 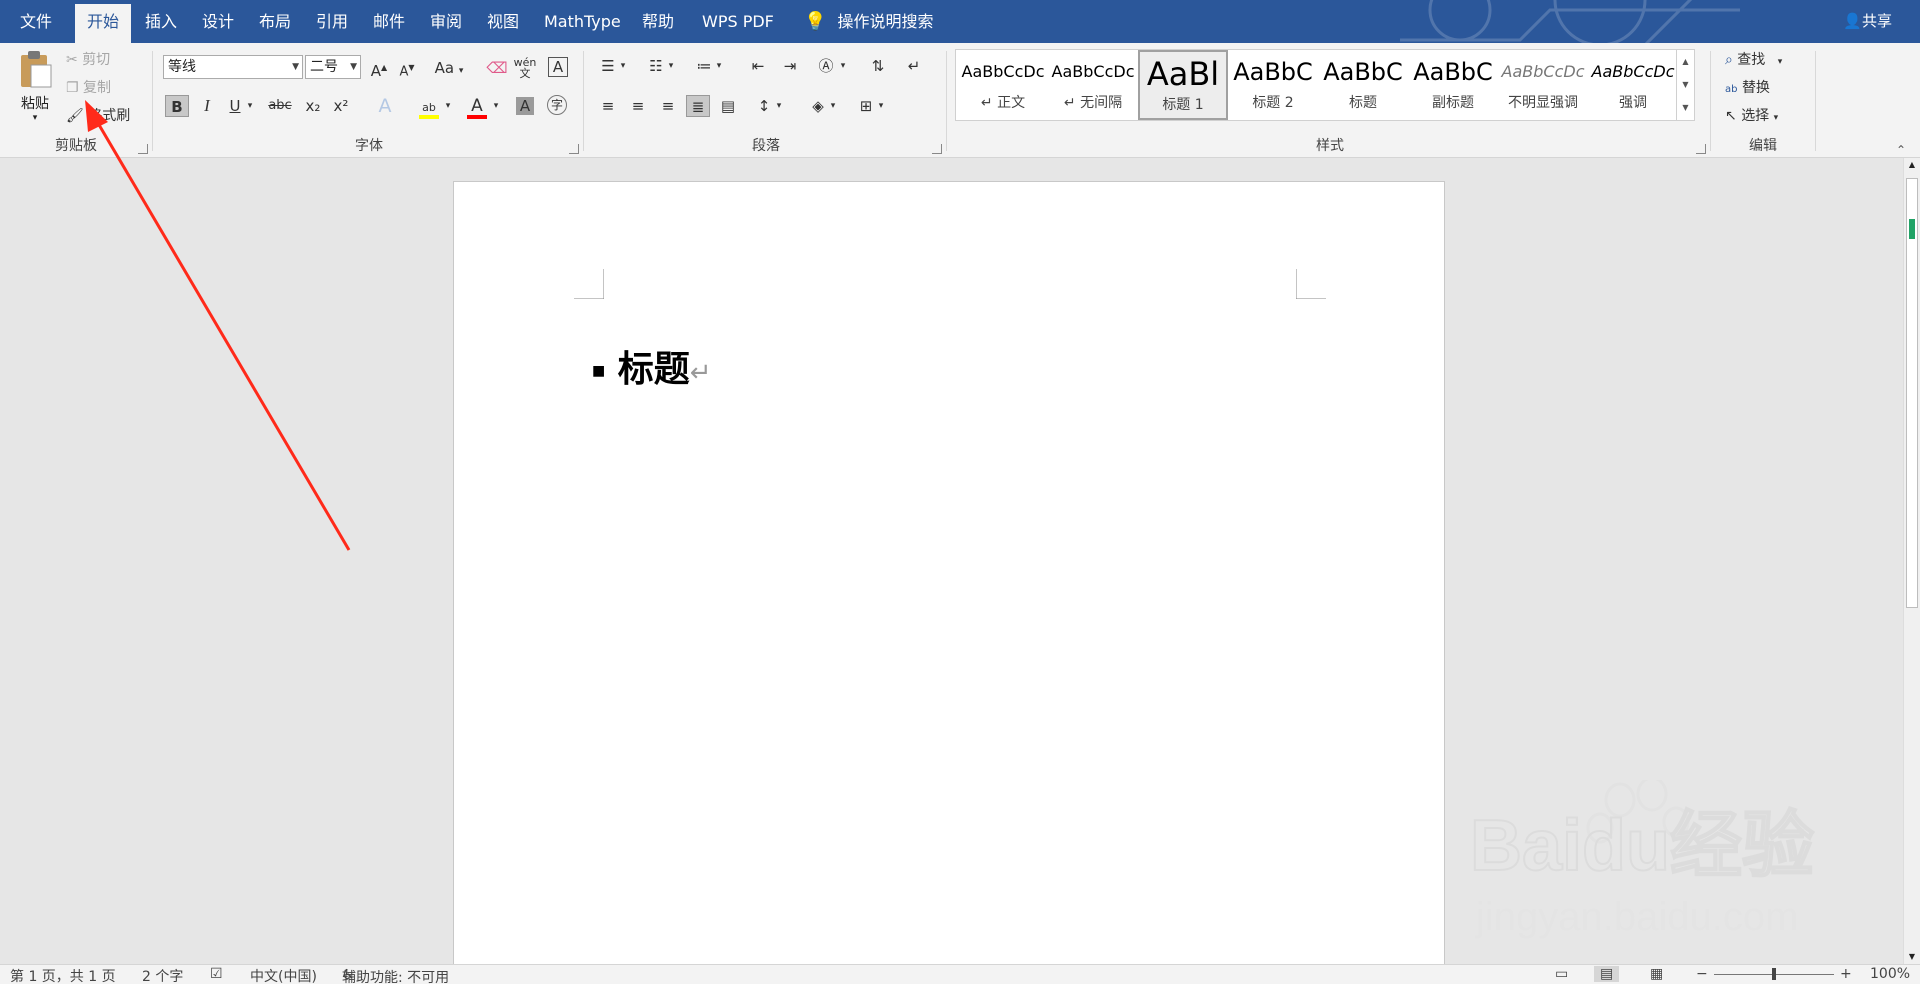 What do you see at coordinates (1561, 974) in the screenshot?
I see `read-mode-icon: ▭` at bounding box center [1561, 974].